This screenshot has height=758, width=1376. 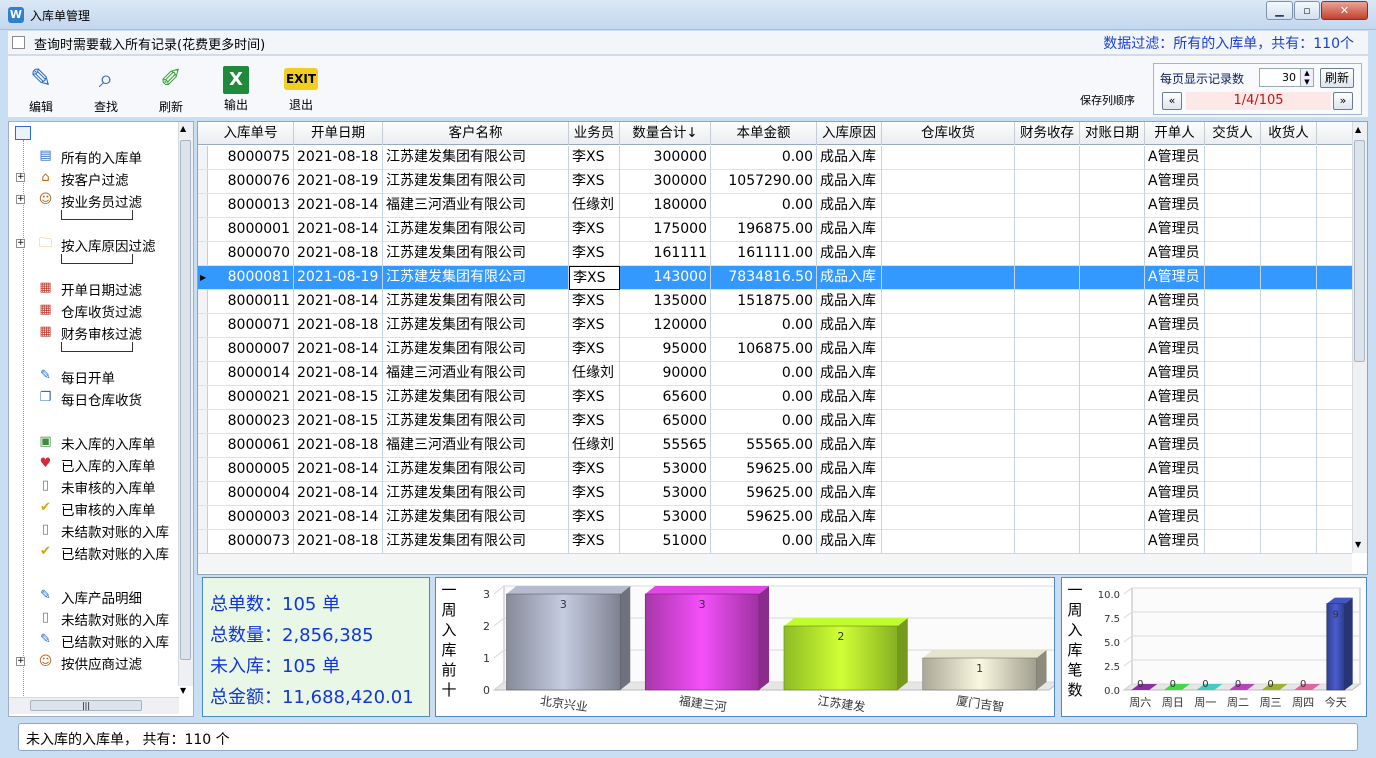 I want to click on tree-item: ✔ 已结款对账的入库, so click(x=99, y=552).